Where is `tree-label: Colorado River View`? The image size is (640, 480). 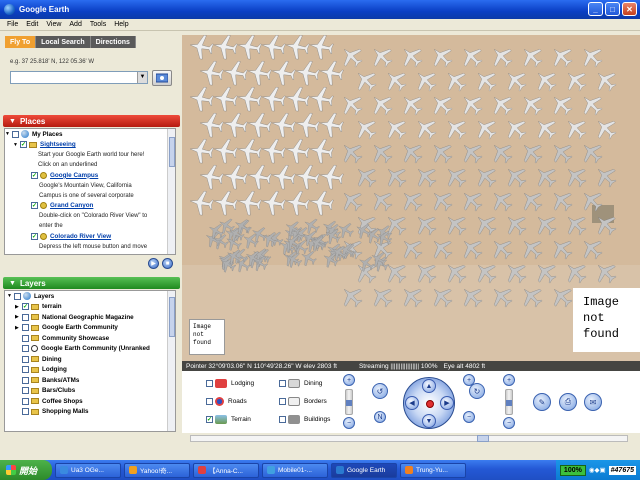 tree-label: Colorado River View is located at coordinates (80, 236).